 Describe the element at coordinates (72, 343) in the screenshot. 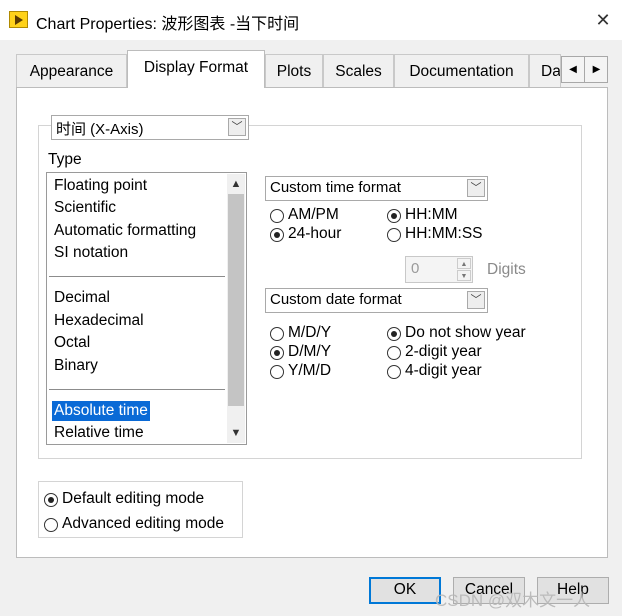

I see `list-item: Octal` at that location.